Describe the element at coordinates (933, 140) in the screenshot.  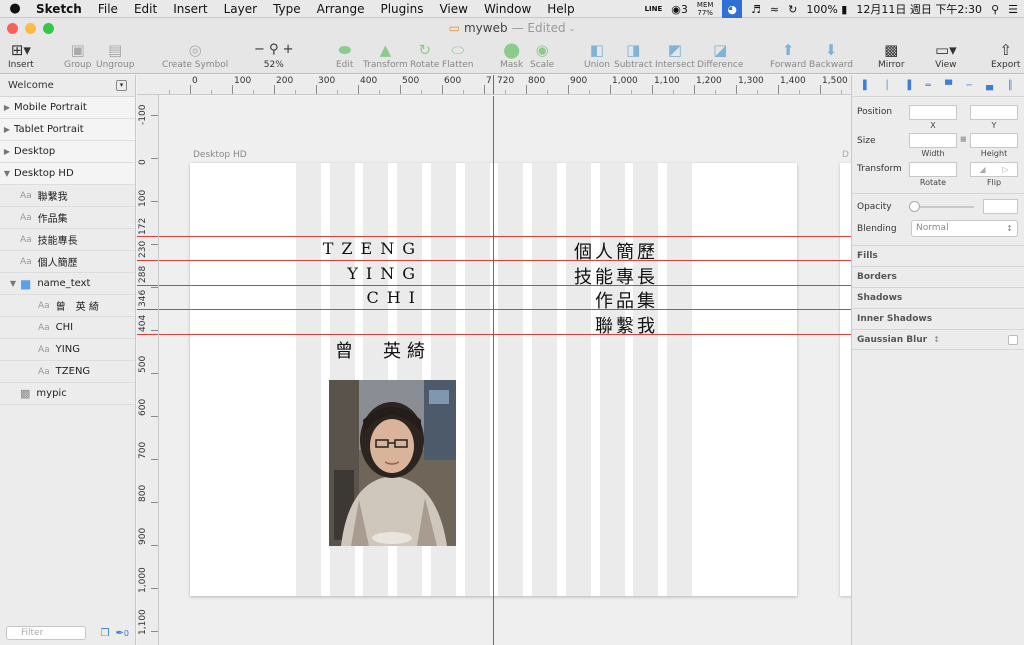
I see `width-input` at that location.